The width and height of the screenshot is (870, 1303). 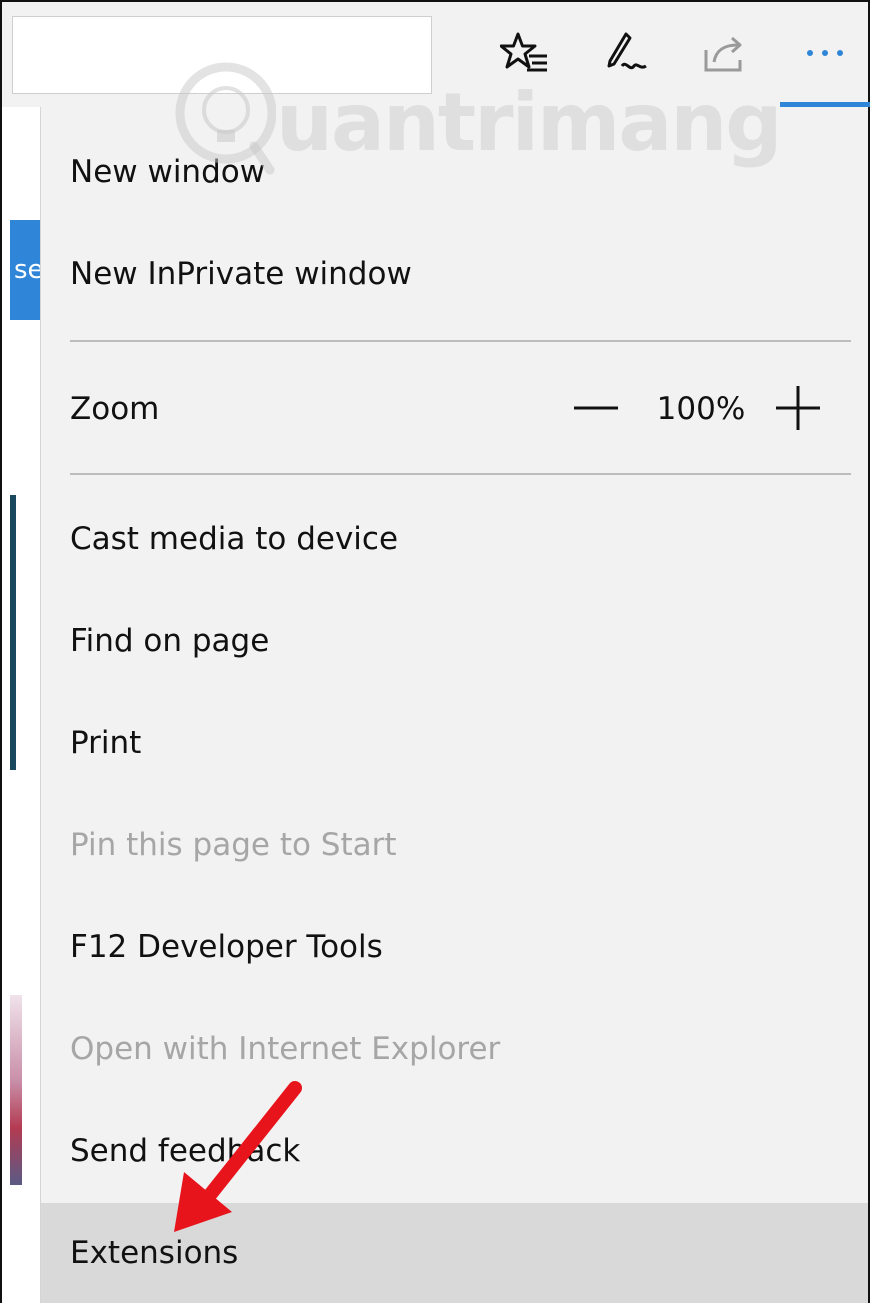 I want to click on browser-toolbar, so click(x=436, y=53).